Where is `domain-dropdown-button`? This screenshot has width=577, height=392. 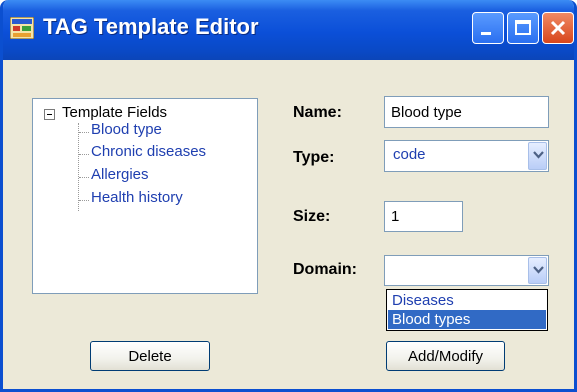
domain-dropdown-button is located at coordinates (537, 270).